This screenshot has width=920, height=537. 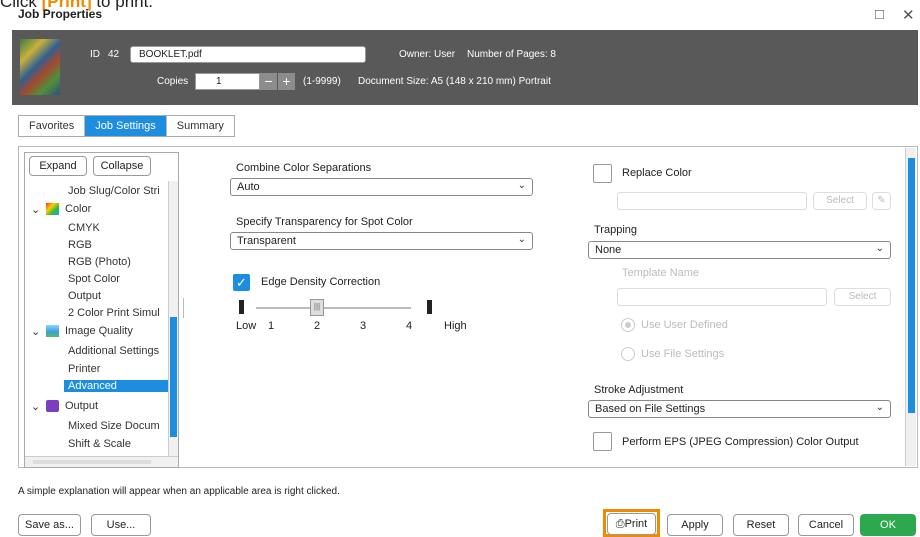 I want to click on slider-tick: 3, so click(x=363, y=326).